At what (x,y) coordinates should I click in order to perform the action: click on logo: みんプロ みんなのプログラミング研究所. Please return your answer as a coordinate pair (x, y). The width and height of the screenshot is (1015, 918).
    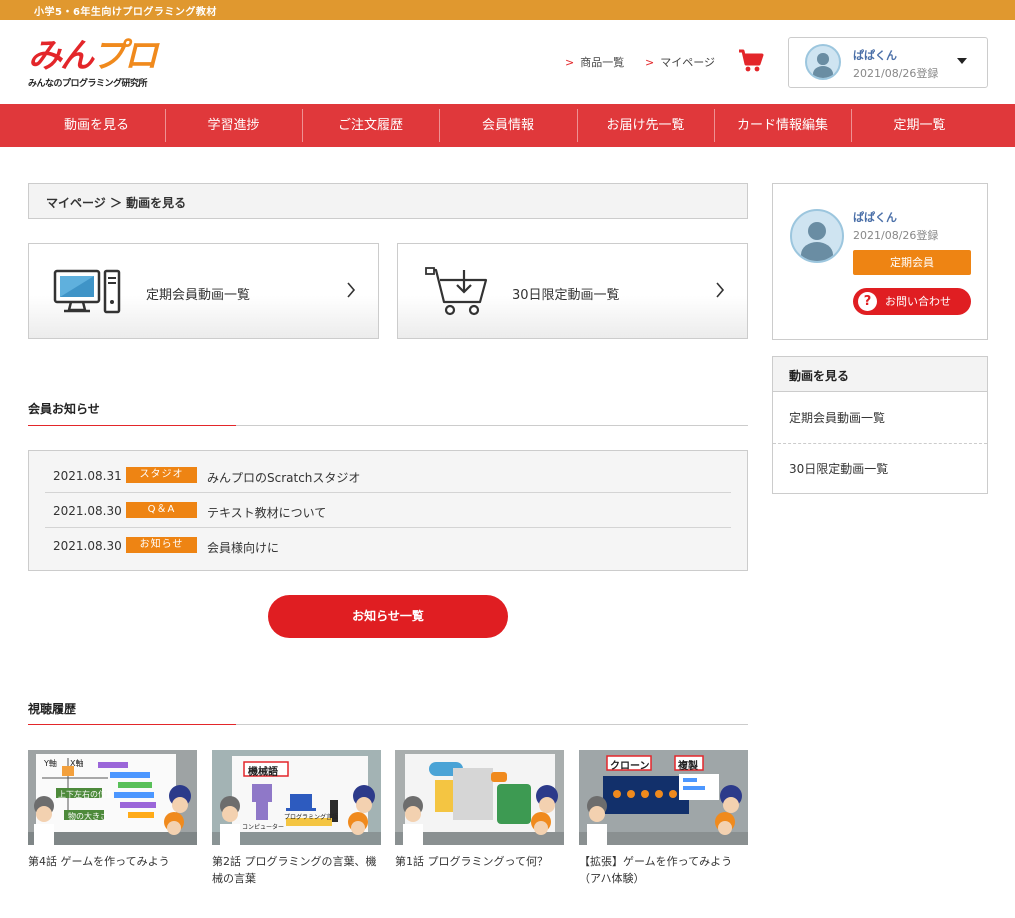
    Looking at the image, I should click on (93, 63).